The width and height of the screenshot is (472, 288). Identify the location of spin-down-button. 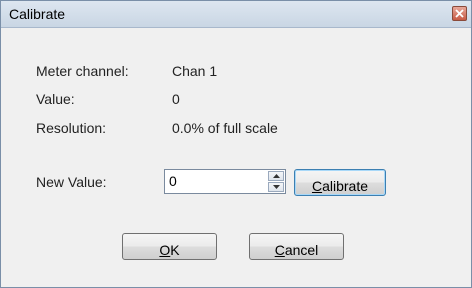
(276, 187).